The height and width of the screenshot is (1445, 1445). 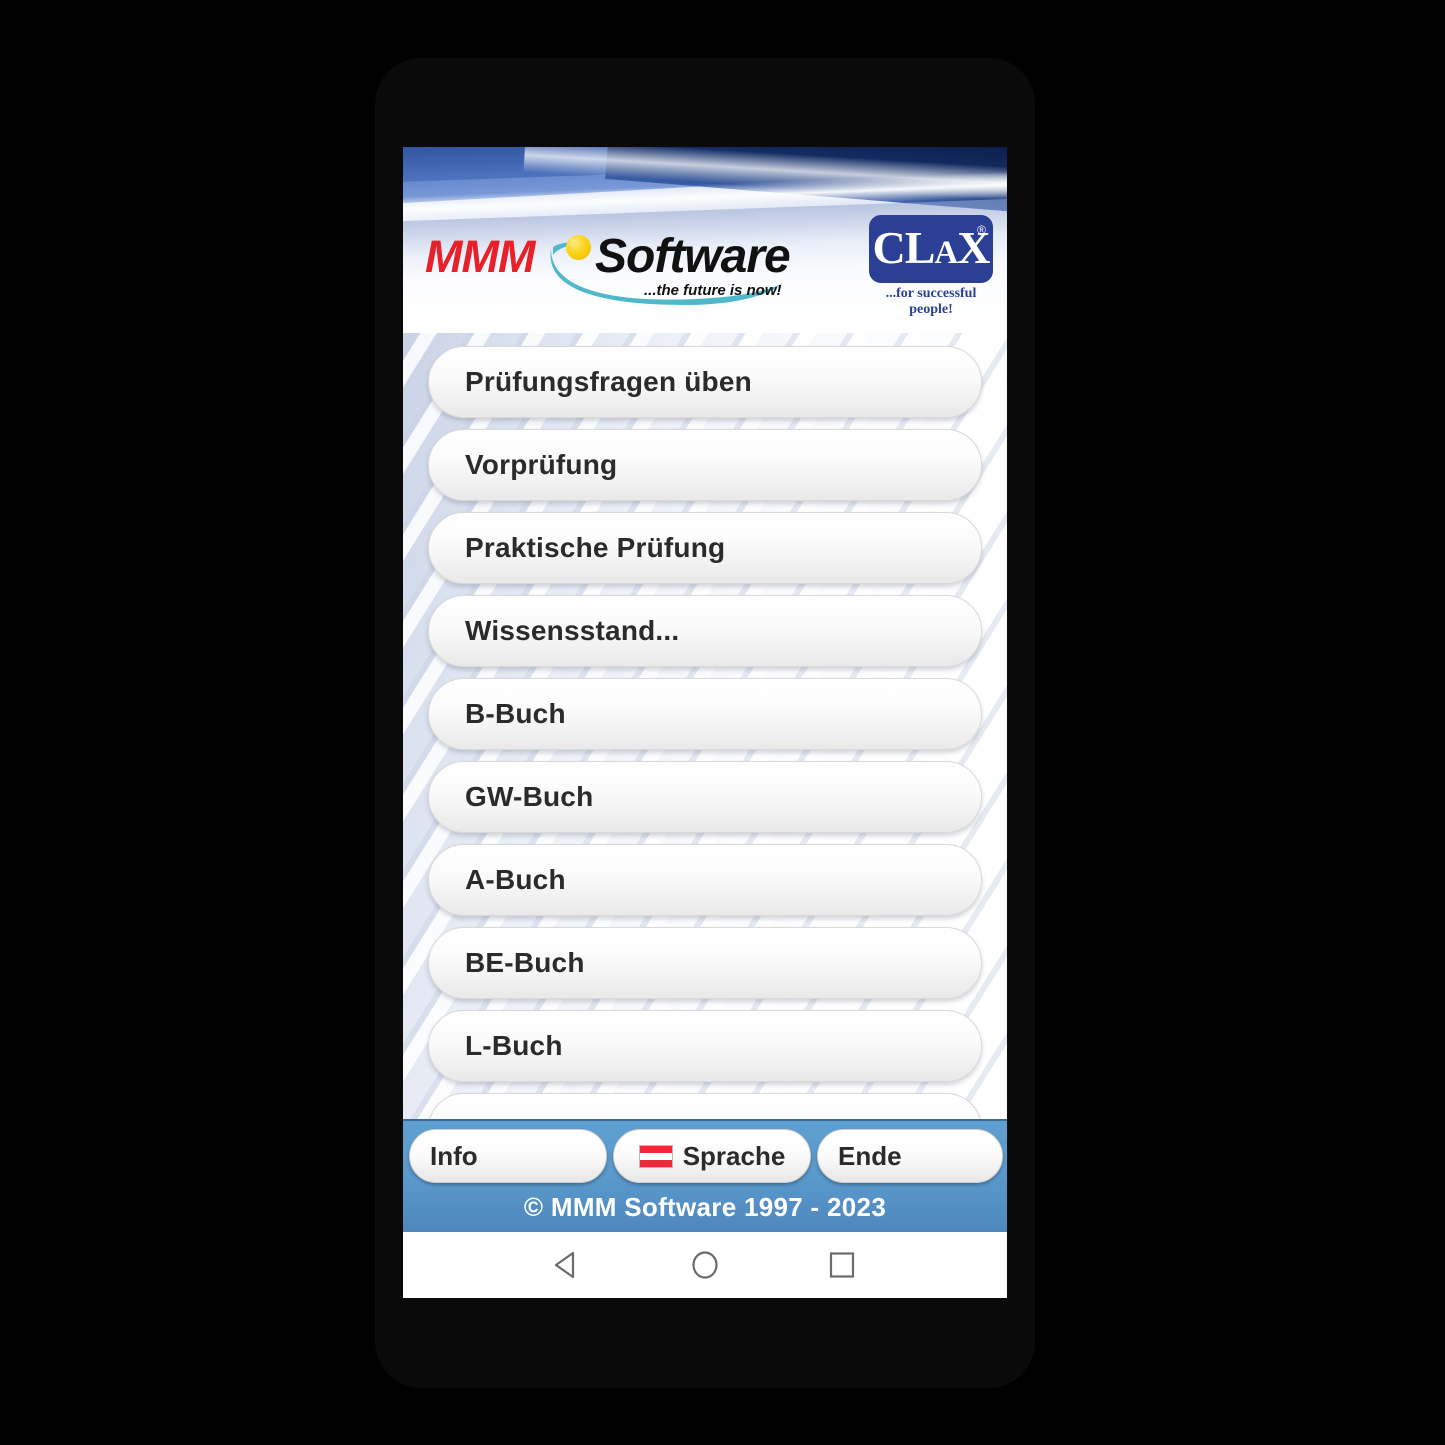 I want to click on android-navigation-bar, so click(x=705, y=1265).